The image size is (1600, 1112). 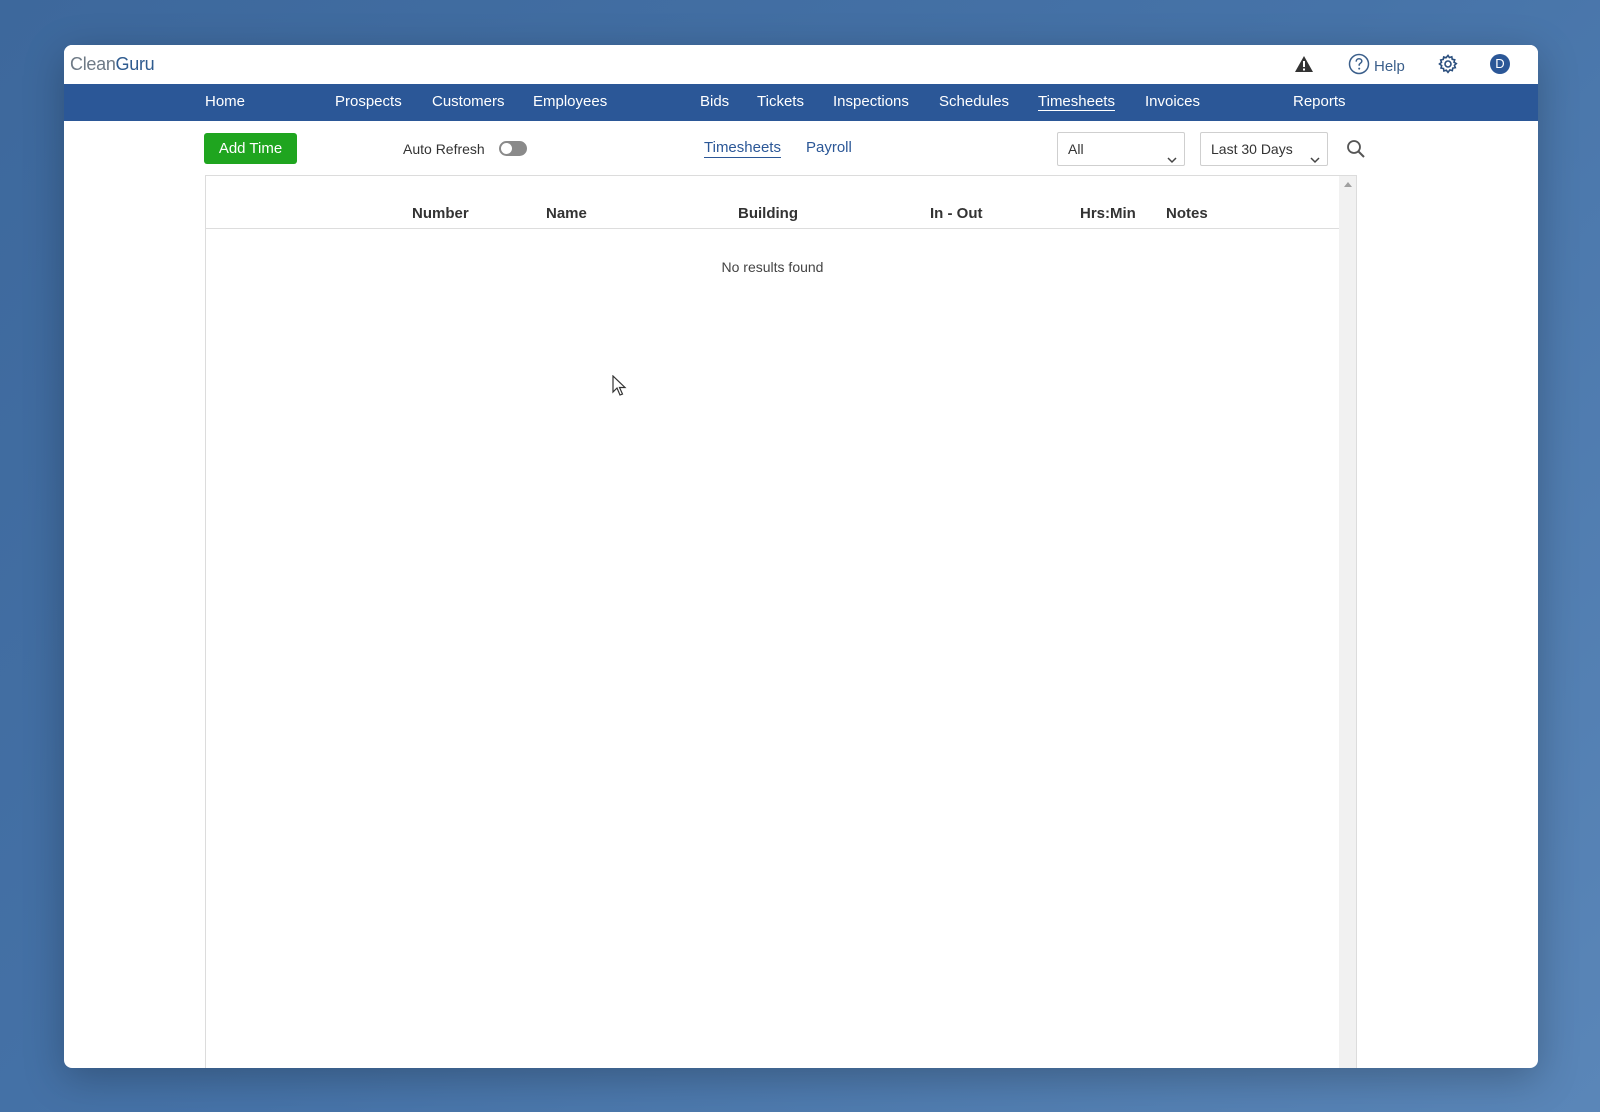 What do you see at coordinates (368, 101) in the screenshot?
I see `nav-prospects: Prospects` at bounding box center [368, 101].